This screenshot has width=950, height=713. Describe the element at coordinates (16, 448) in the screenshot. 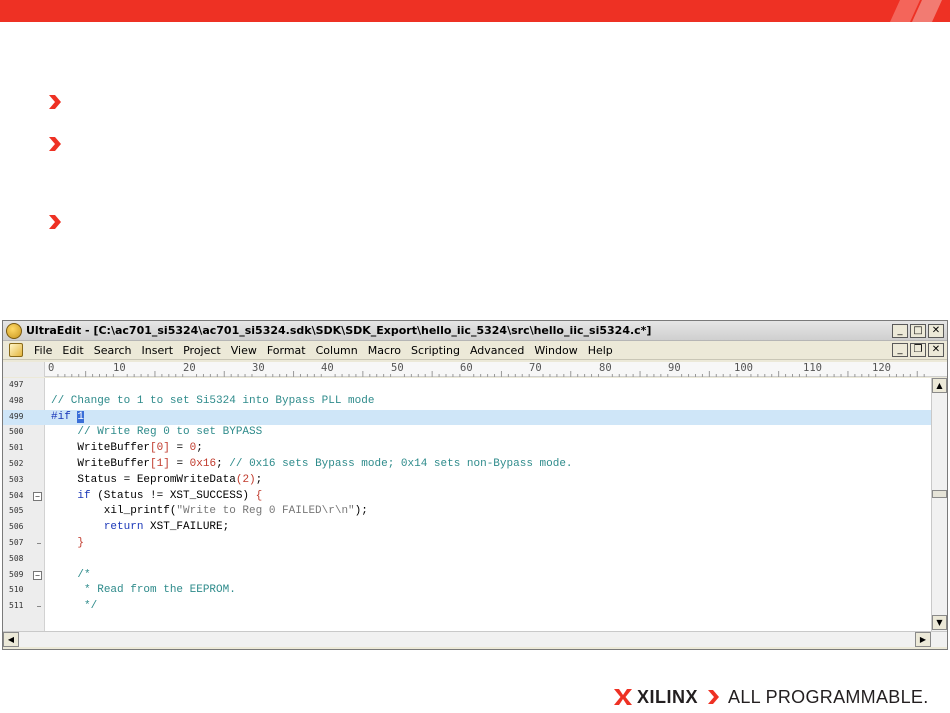

I see `line-number: 501` at that location.